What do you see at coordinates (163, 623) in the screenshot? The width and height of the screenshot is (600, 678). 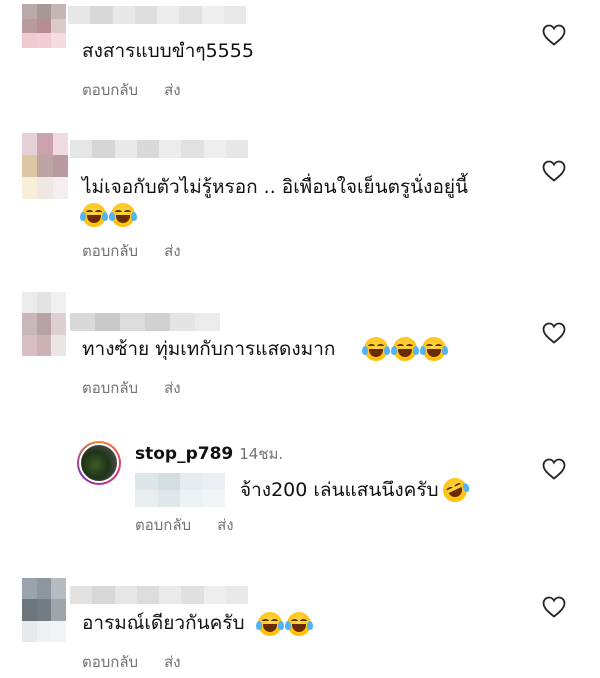 I see `comment-text: อารมณ์เดียวกันครับ` at bounding box center [163, 623].